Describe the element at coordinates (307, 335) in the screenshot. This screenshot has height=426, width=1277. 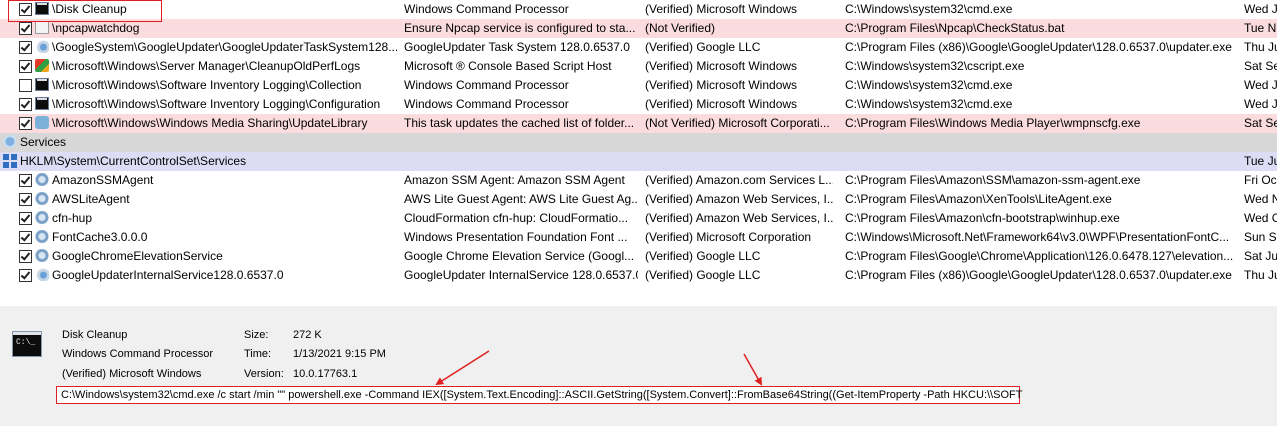
I see `detail-size-value: 272 K` at that location.